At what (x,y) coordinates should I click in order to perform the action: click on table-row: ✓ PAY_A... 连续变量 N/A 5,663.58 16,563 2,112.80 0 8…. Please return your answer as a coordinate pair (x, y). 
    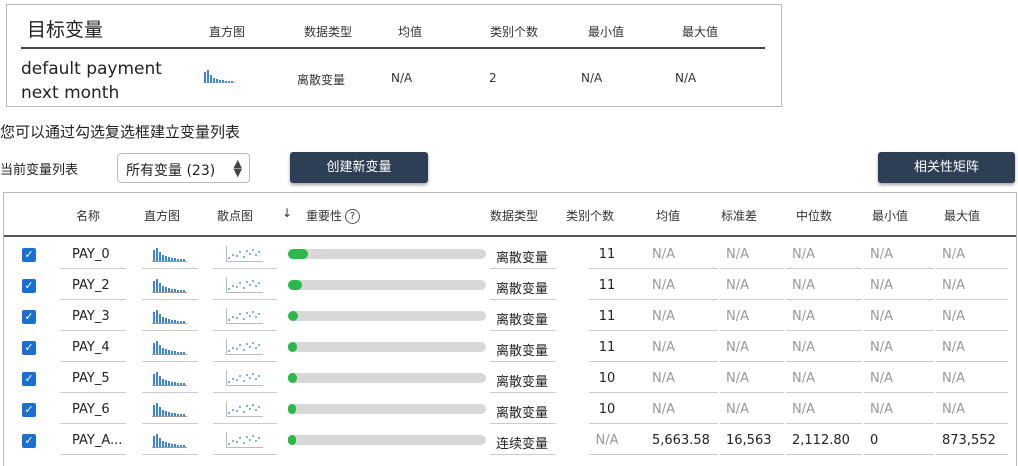
    Looking at the image, I should click on (510, 440).